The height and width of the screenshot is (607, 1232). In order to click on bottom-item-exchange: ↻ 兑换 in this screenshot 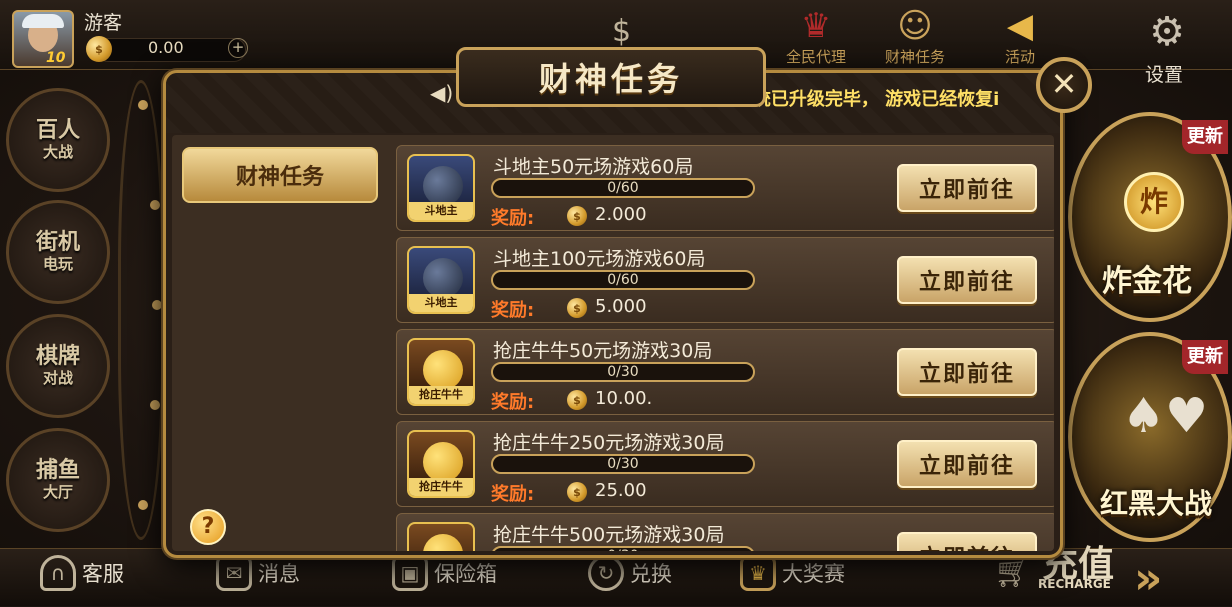, I will do `click(630, 573)`.